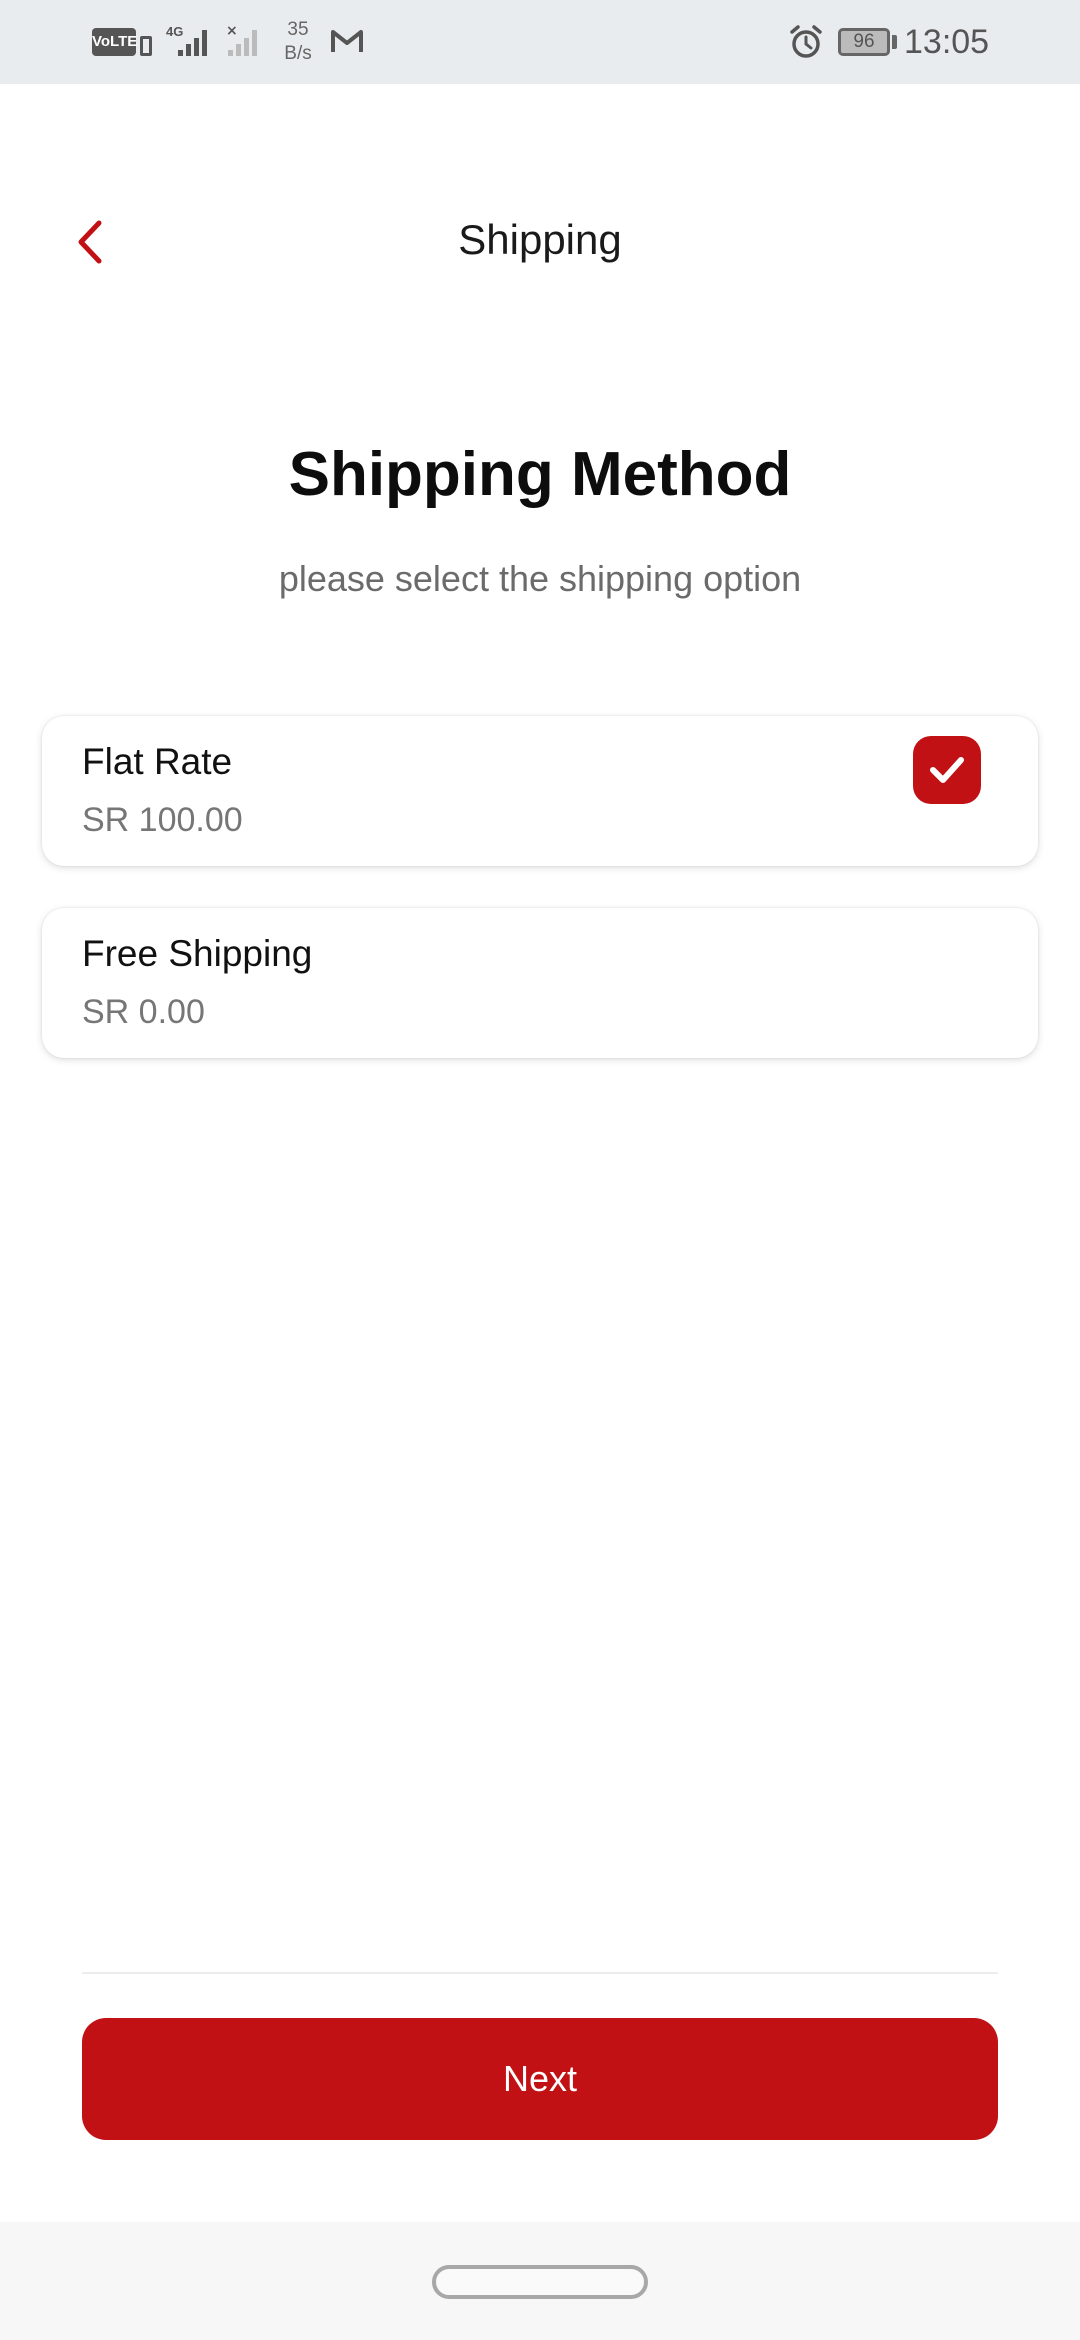 The image size is (1080, 2340). Describe the element at coordinates (540, 2282) in the screenshot. I see `home-gesture-handle` at that location.